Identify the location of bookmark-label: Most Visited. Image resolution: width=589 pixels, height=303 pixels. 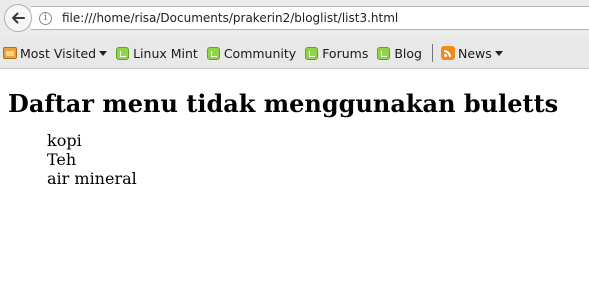
(58, 53).